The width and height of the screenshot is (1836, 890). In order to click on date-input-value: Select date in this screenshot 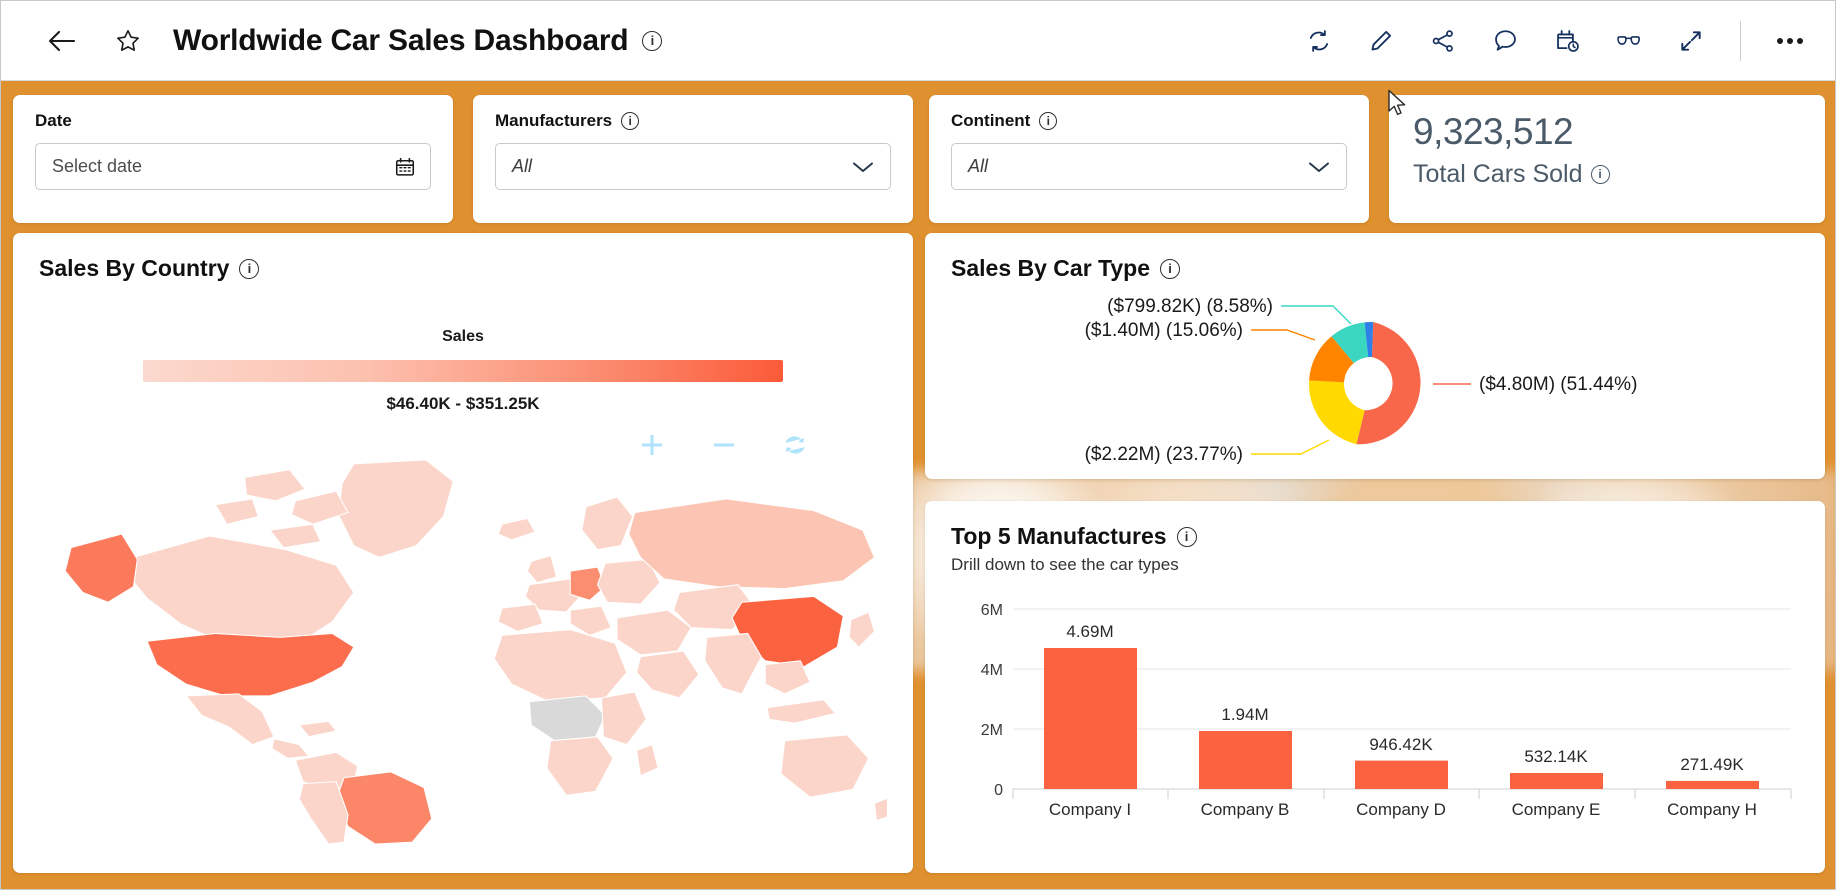, I will do `click(97, 166)`.